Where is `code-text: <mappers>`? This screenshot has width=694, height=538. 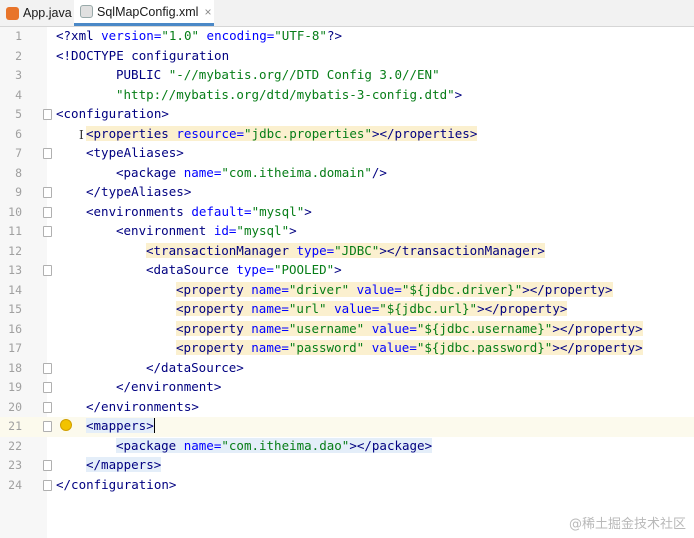 code-text: <mappers> is located at coordinates (120, 425).